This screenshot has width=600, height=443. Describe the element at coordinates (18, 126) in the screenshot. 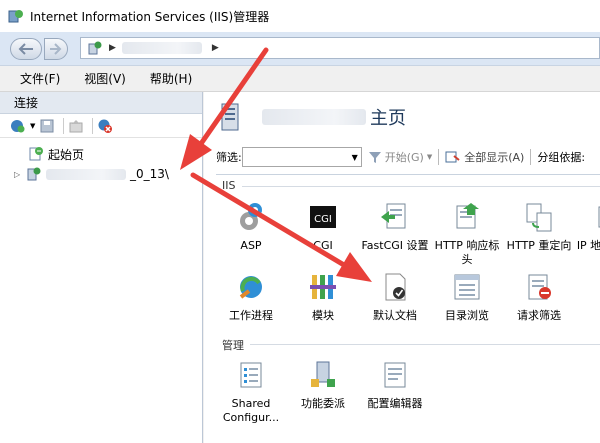

I see `connect-icon` at that location.